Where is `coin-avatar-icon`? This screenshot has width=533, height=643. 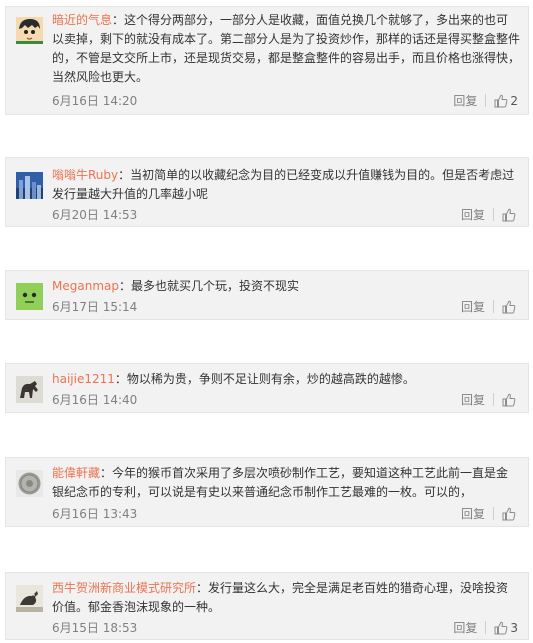
coin-avatar-icon is located at coordinates (29, 483).